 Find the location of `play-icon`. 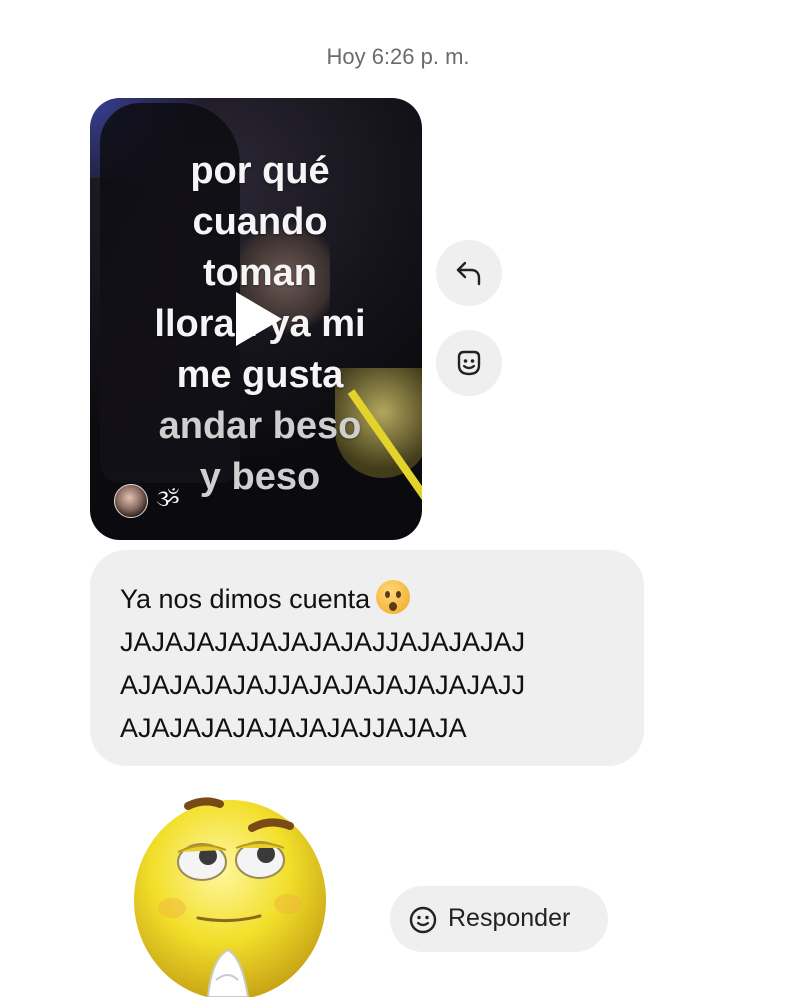

play-icon is located at coordinates (259, 319).